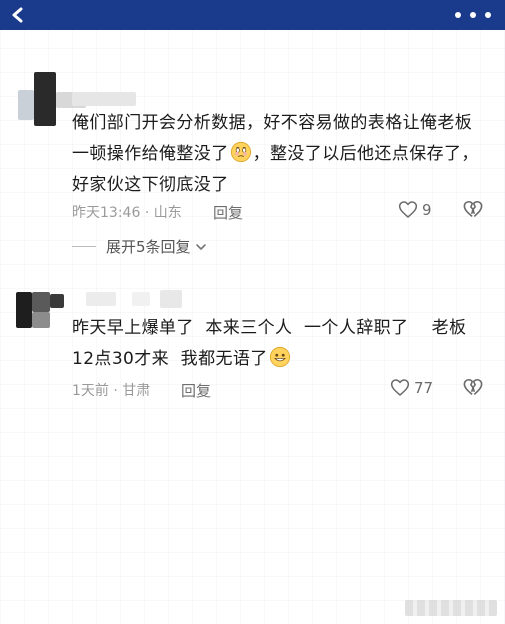 The width and height of the screenshot is (505, 624). What do you see at coordinates (111, 391) in the screenshot?
I see `comment-meta: 1天前 · 甘肃` at bounding box center [111, 391].